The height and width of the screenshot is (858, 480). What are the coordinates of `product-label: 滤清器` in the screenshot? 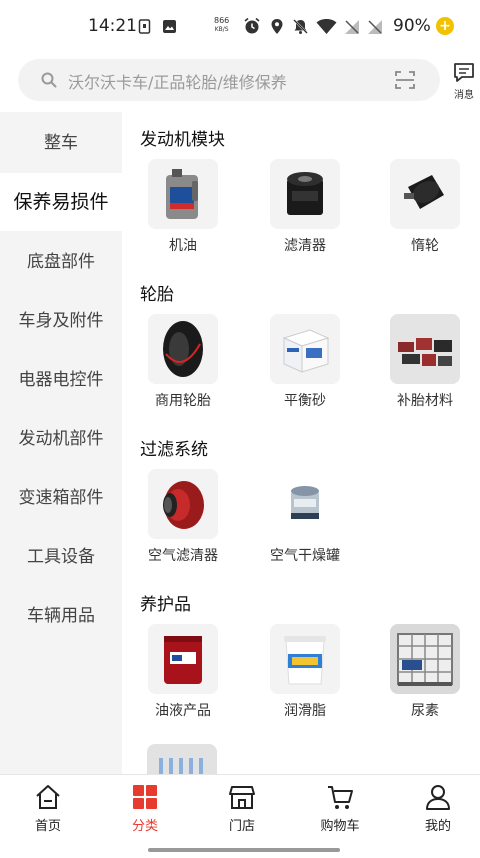 It's located at (305, 246).